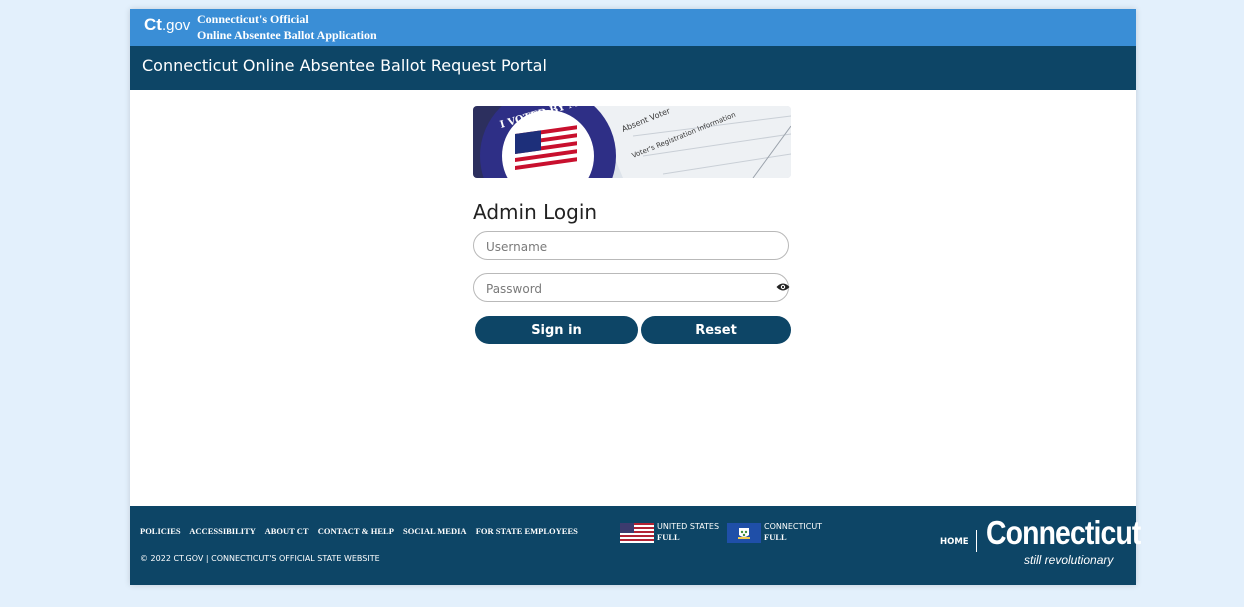  I want to click on login-title: Admin Login, so click(535, 212).